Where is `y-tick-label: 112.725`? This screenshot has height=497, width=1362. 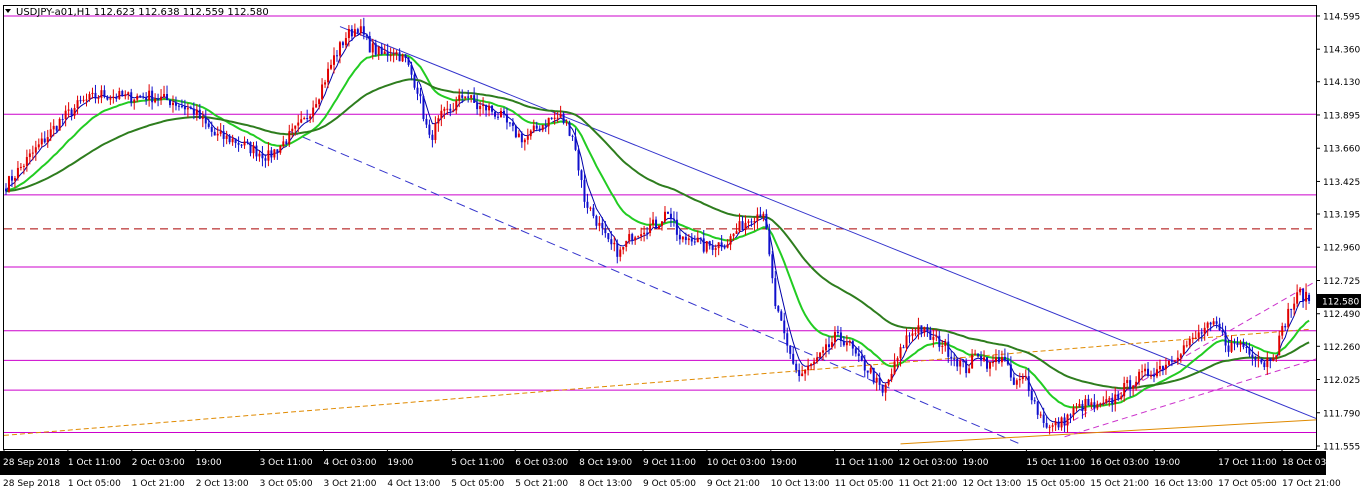
y-tick-label: 112.725 is located at coordinates (1341, 282).